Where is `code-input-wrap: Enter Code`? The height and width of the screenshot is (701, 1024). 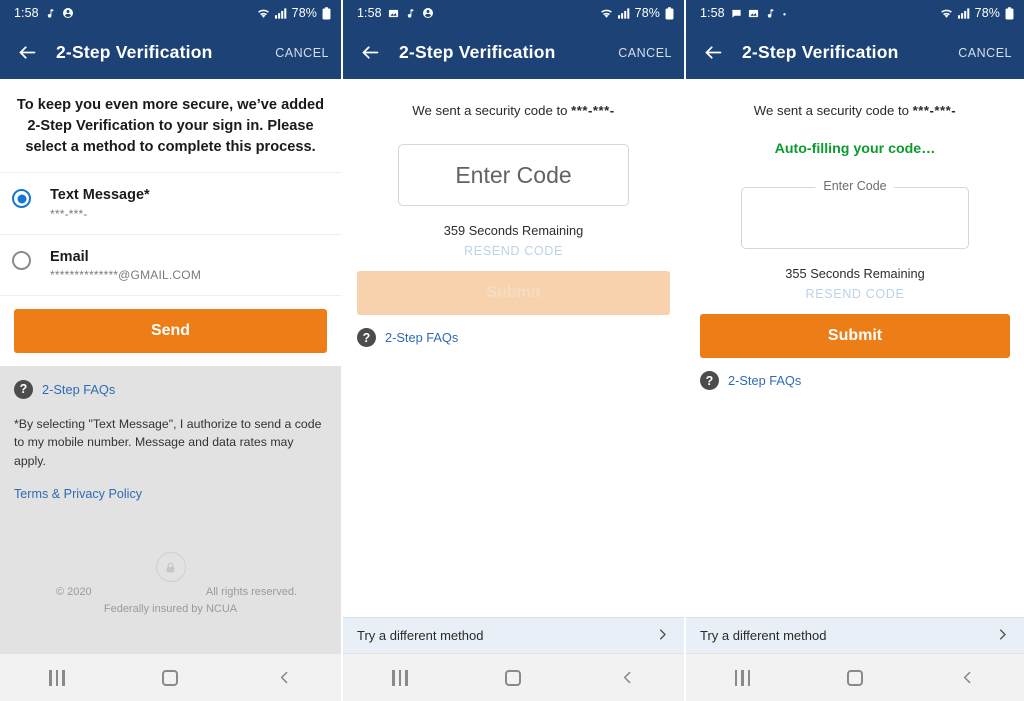
code-input-wrap: Enter Code is located at coordinates (855, 214).